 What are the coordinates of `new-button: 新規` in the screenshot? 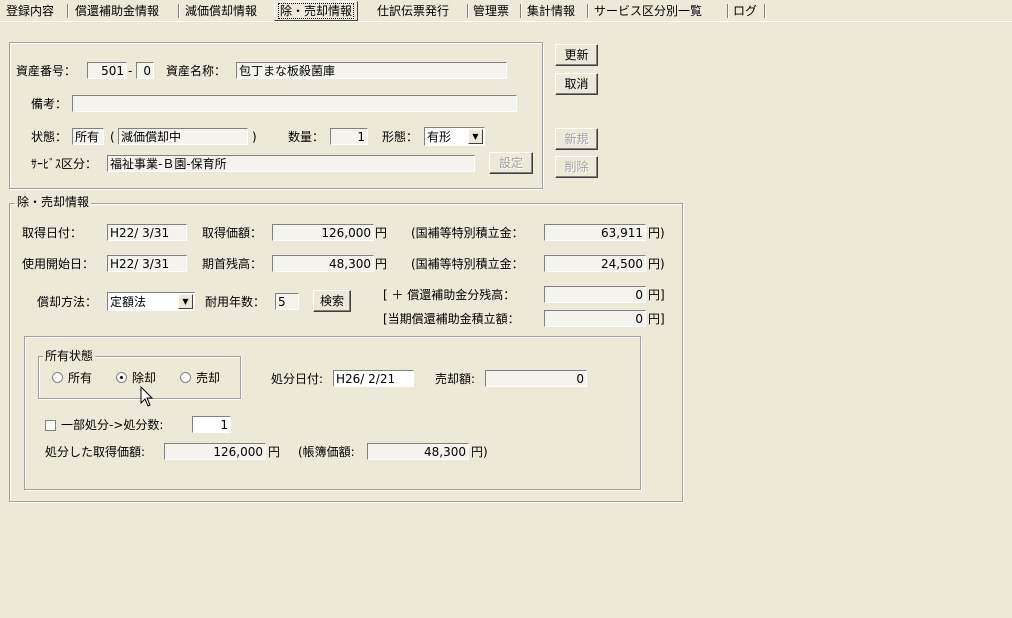 It's located at (576, 139).